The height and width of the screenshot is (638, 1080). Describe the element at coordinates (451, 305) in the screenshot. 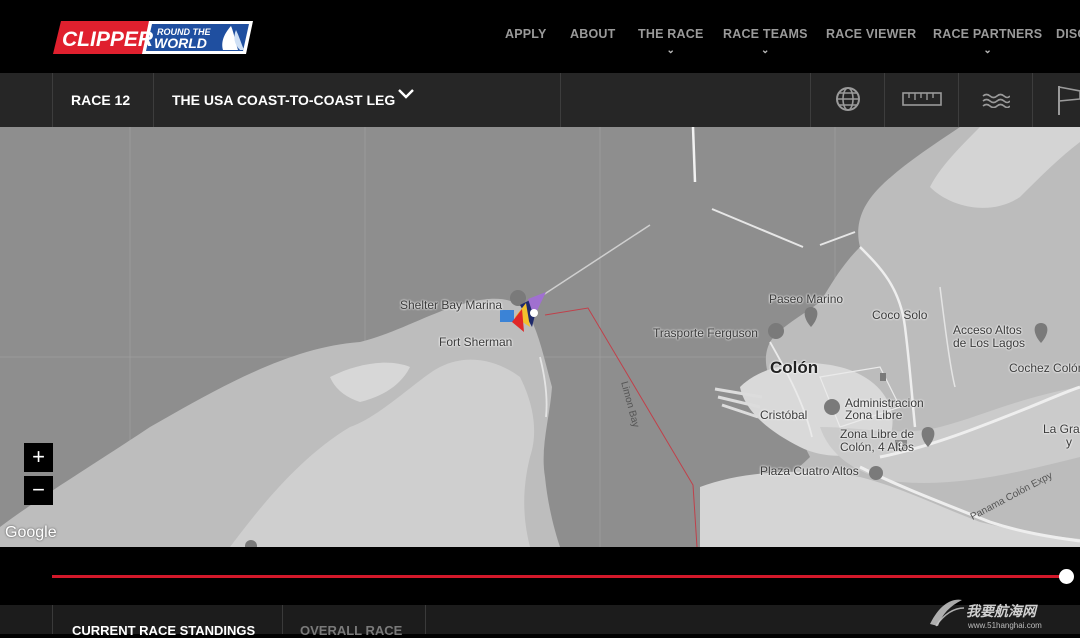

I see `map-label-shelter-bay: Shelter Bay Marina` at that location.